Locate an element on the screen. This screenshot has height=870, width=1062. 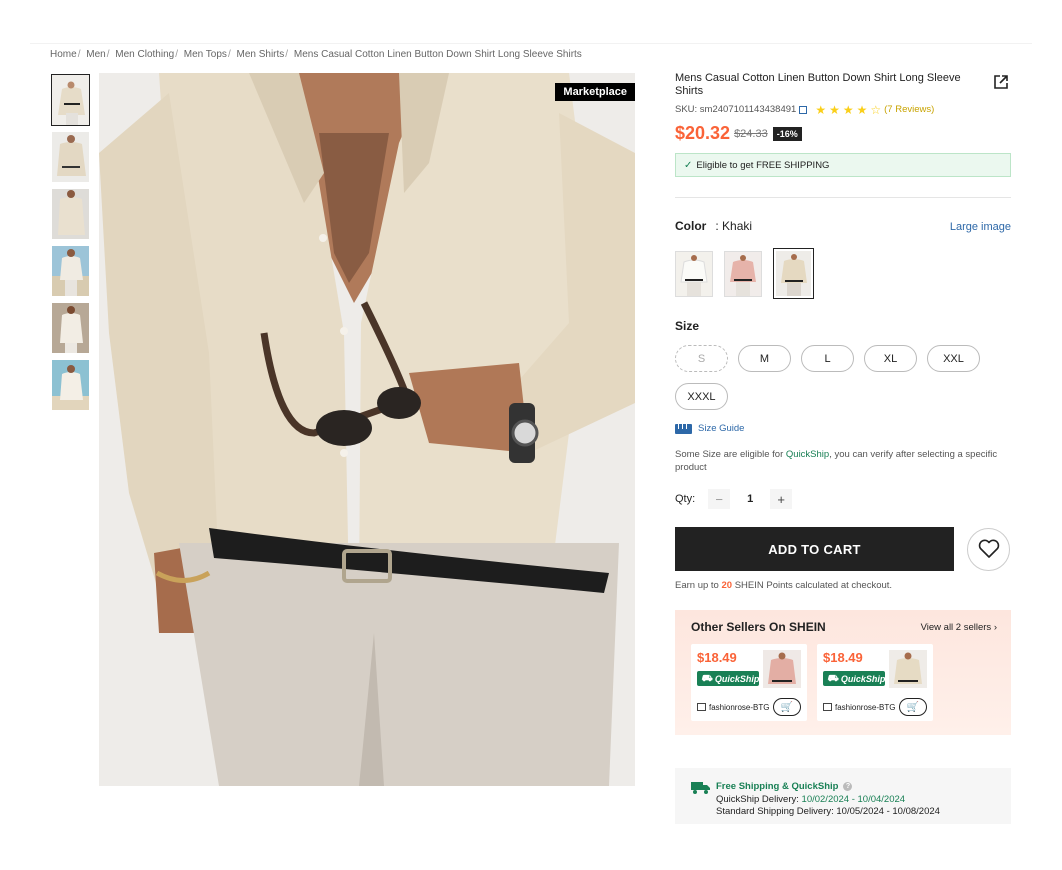
size-l: L is located at coordinates (827, 358).